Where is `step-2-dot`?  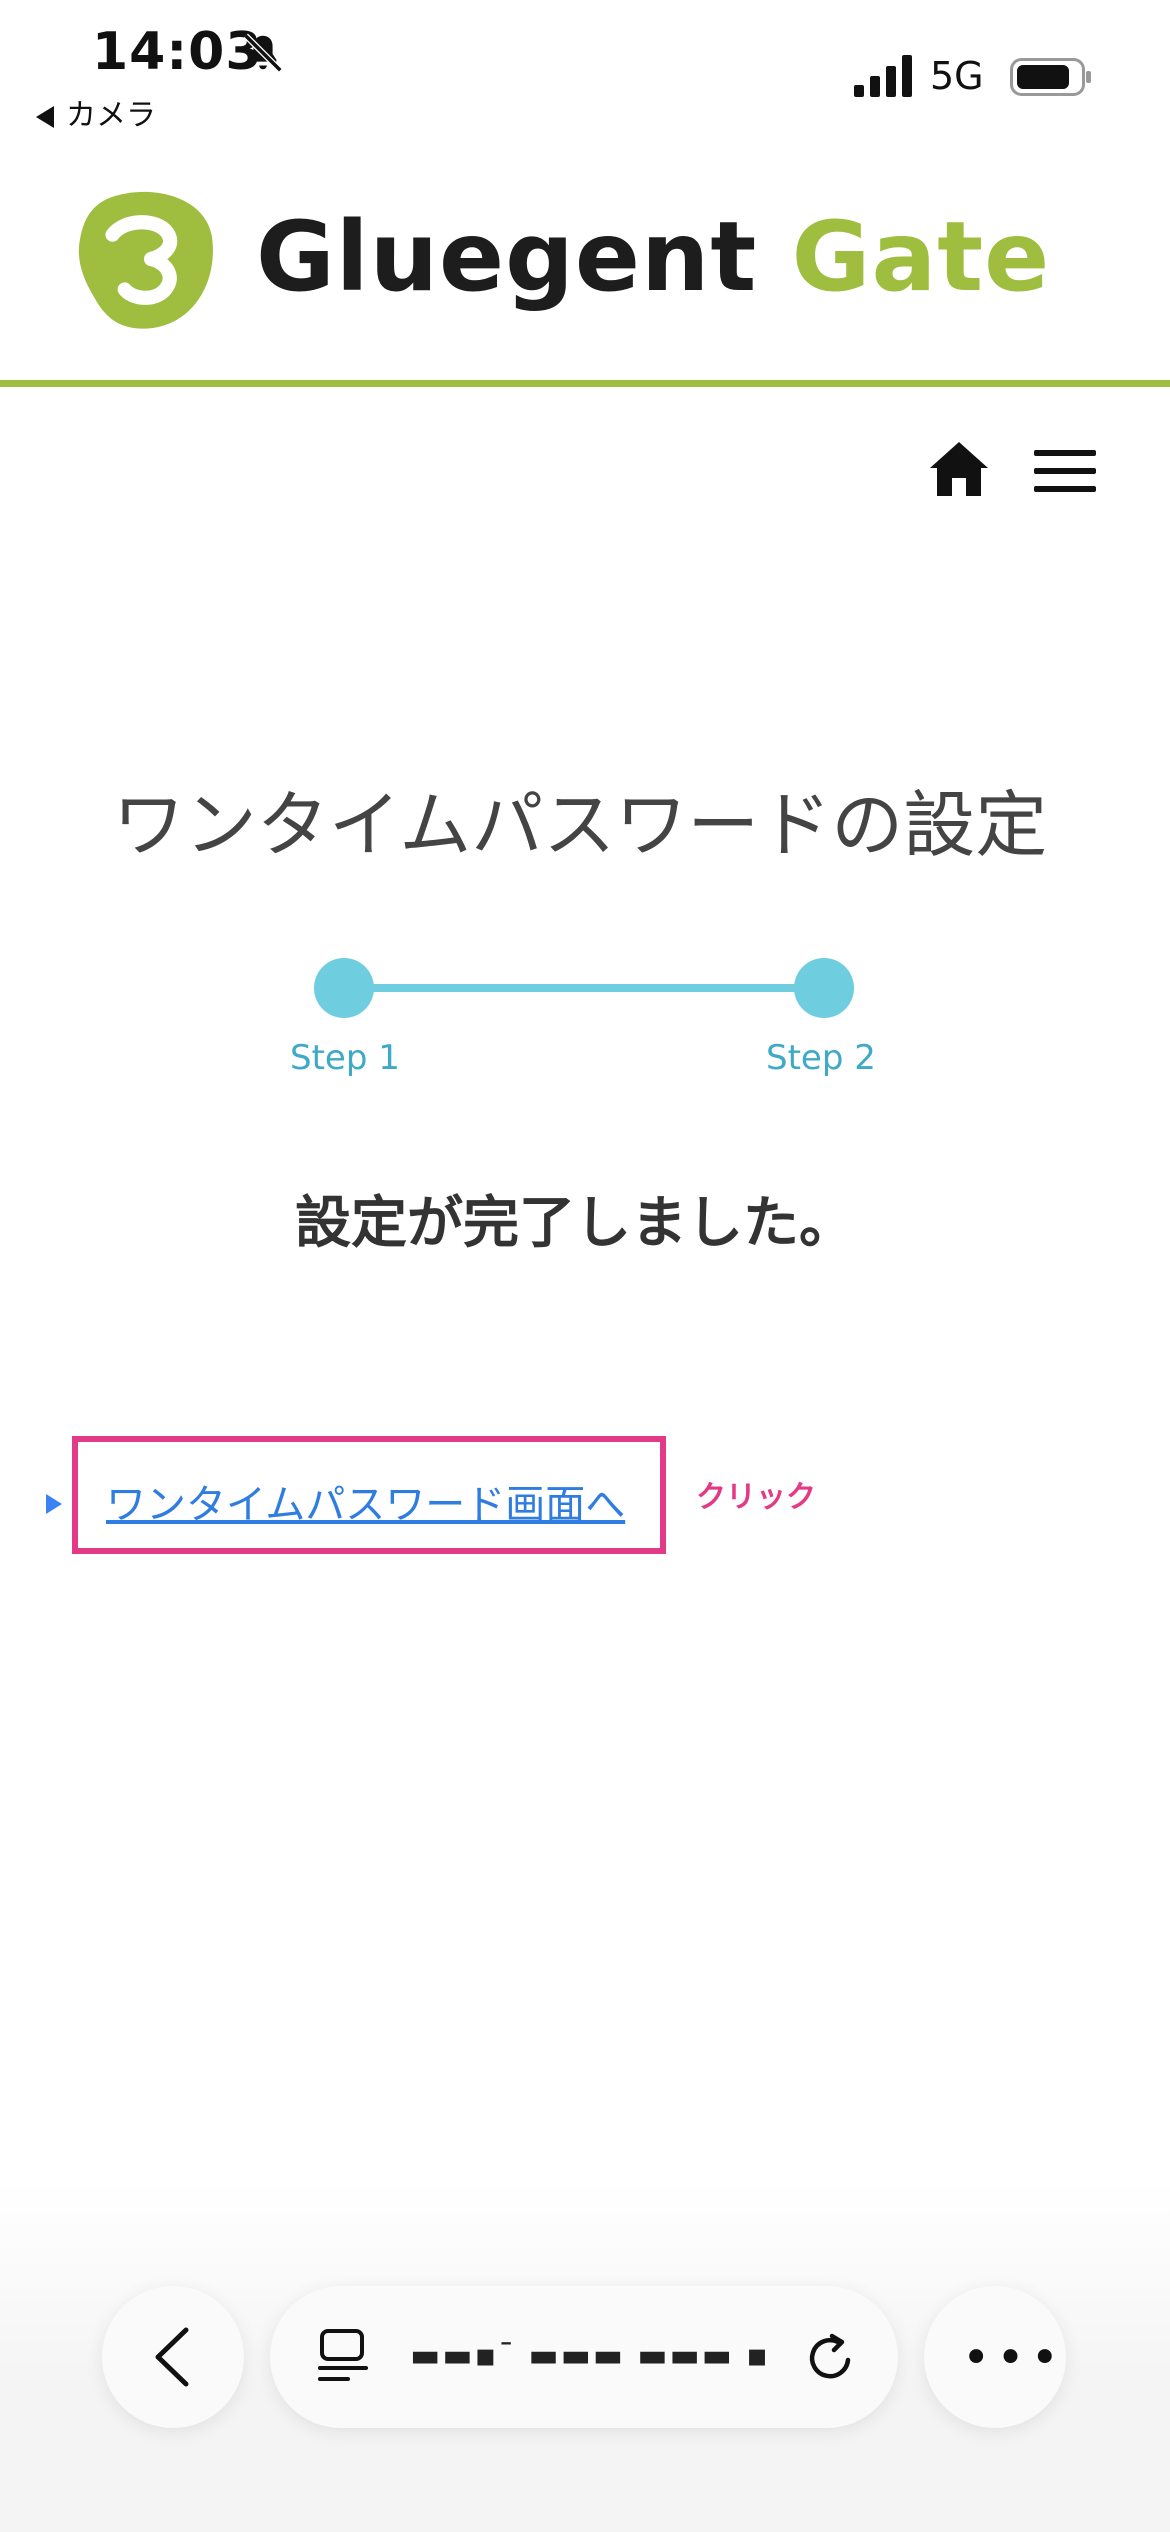
step-2-dot is located at coordinates (824, 988).